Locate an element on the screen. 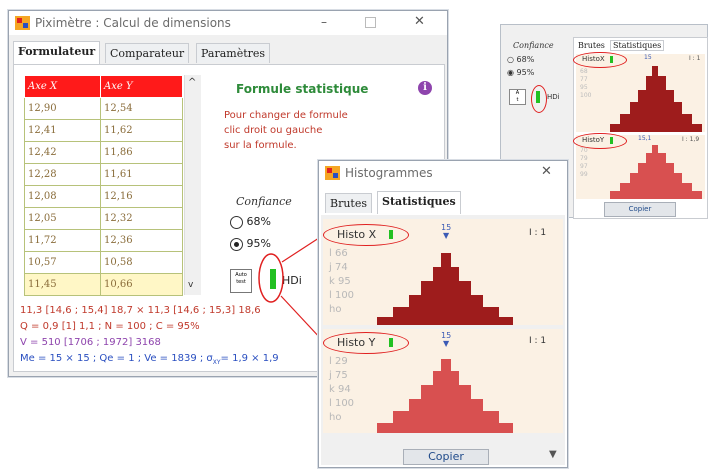 This screenshot has height=469, width=709. histo-y-stat: k 94 is located at coordinates (340, 389).